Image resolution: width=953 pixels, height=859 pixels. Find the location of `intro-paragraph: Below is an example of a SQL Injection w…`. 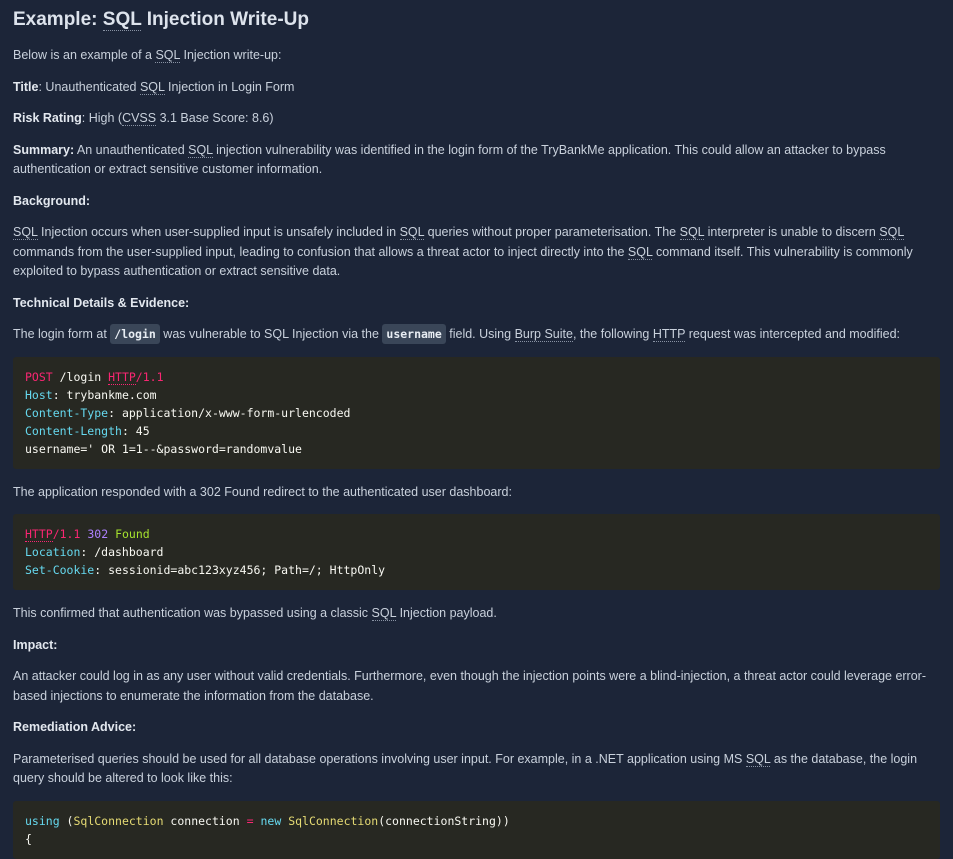

intro-paragraph: Below is an example of a SQL Injection w… is located at coordinates (147, 55).